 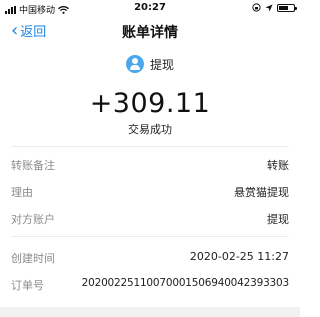 I want to click on amount: +309.11, so click(x=150, y=103).